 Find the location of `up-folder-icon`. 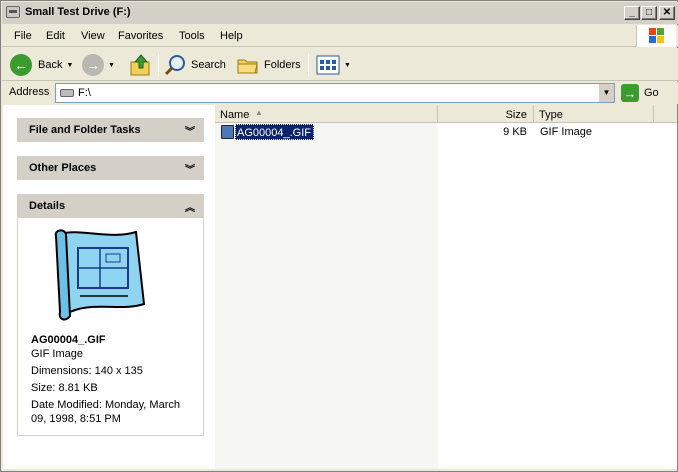

up-folder-icon is located at coordinates (140, 65).